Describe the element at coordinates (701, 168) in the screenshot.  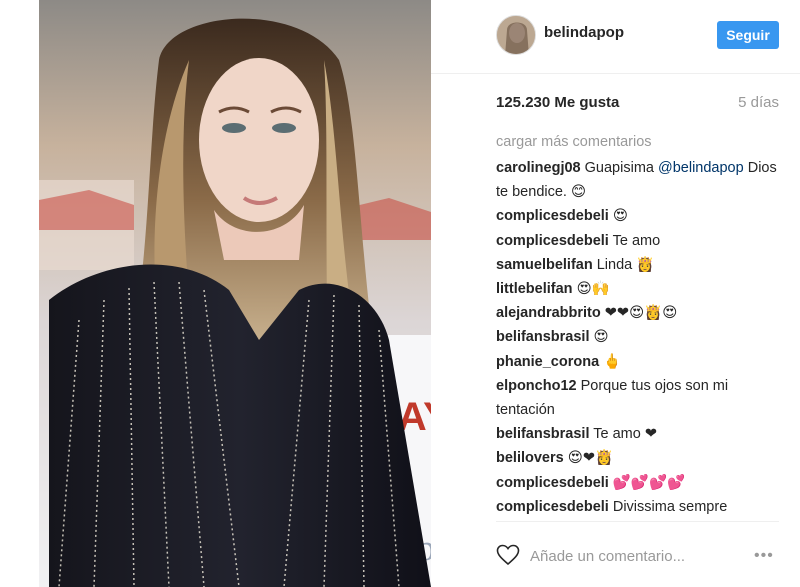
I see `comment-mention: @belindapop` at that location.